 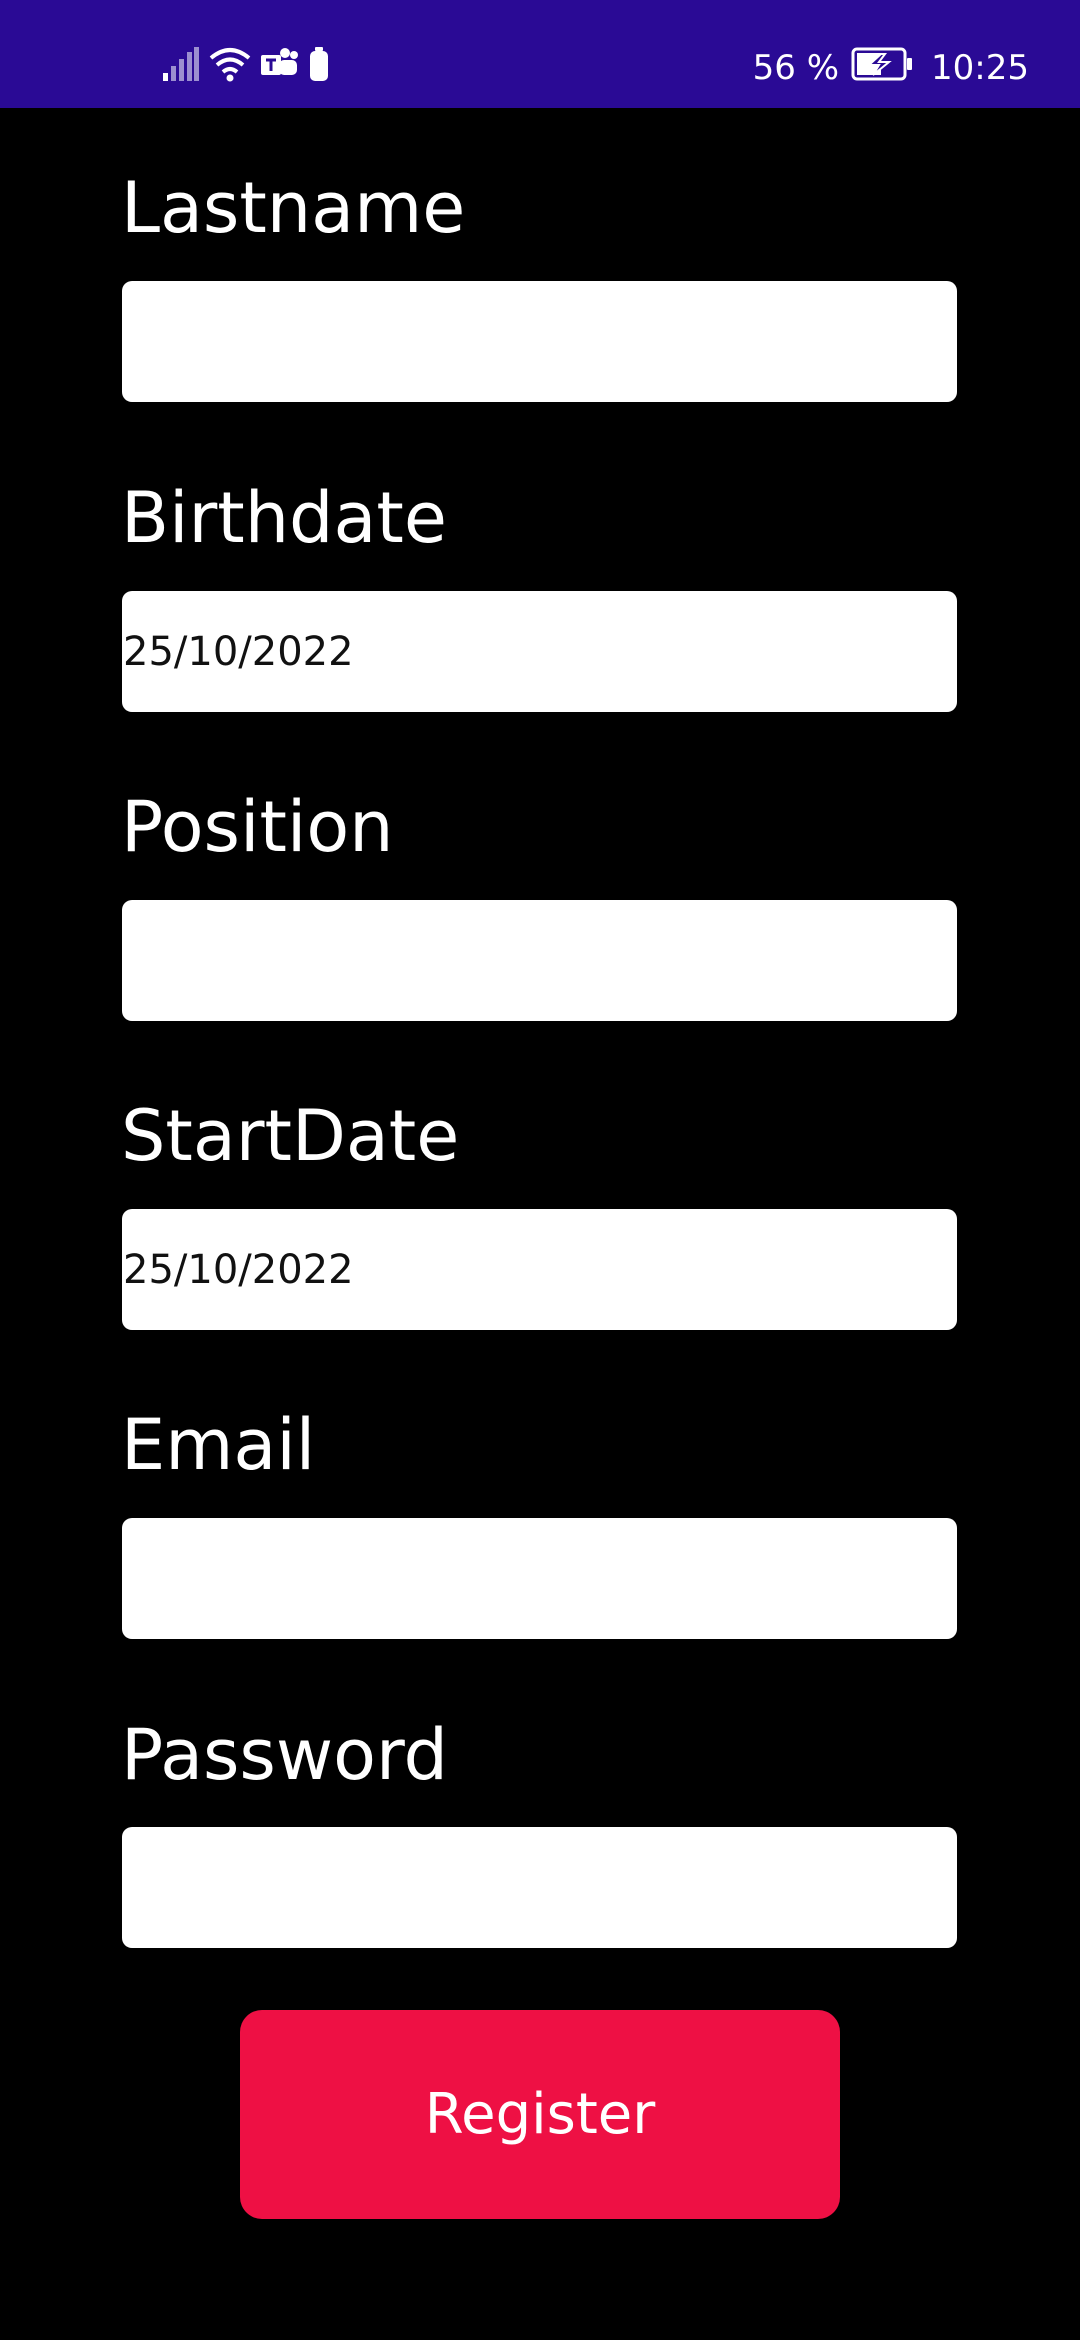 I want to click on position-input, so click(x=539, y=960).